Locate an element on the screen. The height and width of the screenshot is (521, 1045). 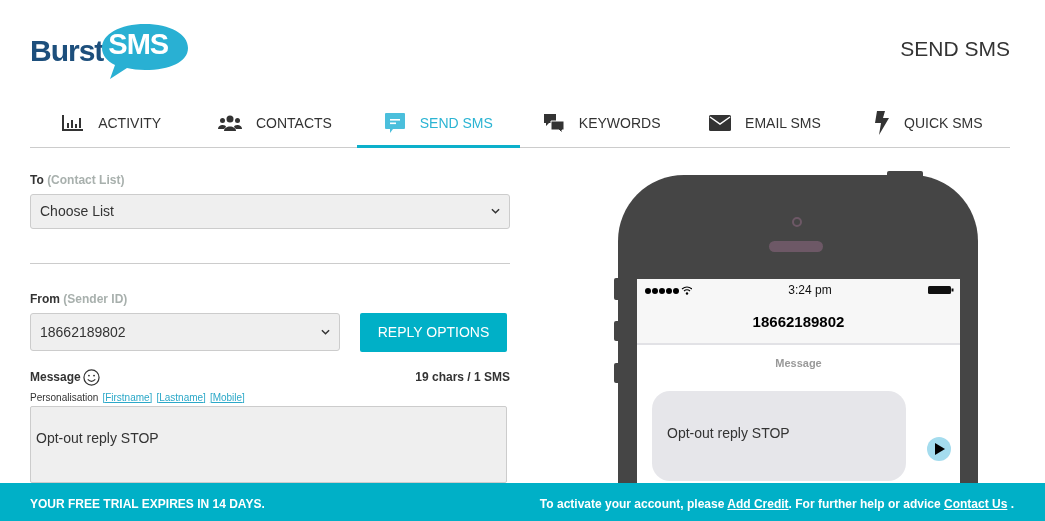
nav-tab: QUICK SMS is located at coordinates (928, 124).